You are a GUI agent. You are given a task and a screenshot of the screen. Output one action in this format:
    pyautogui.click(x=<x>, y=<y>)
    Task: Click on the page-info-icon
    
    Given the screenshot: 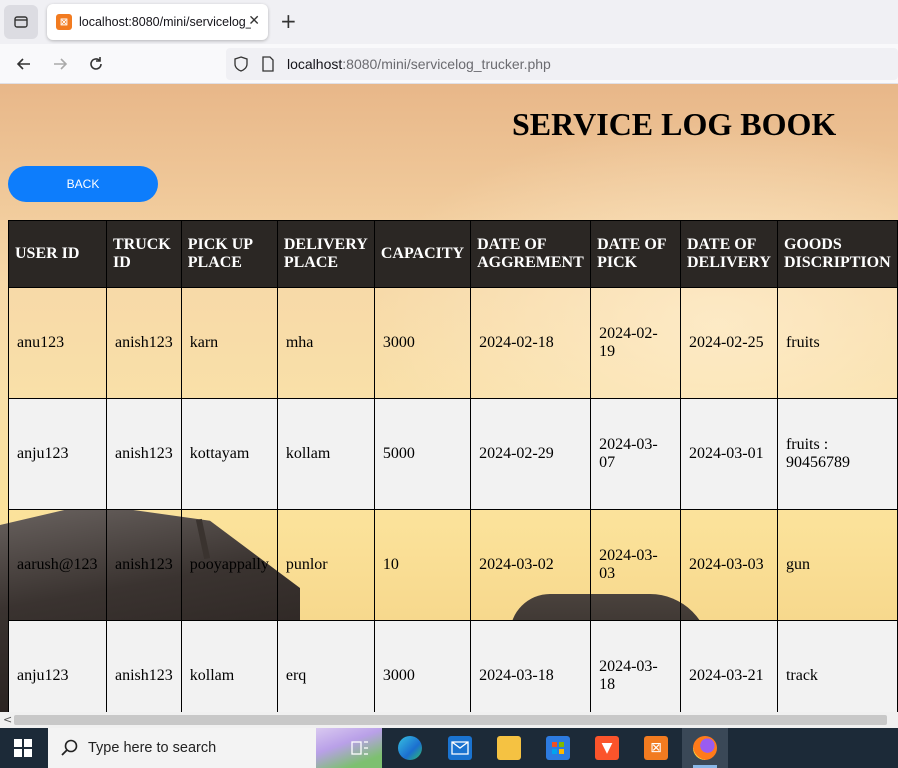 What is the action you would take?
    pyautogui.click(x=268, y=64)
    